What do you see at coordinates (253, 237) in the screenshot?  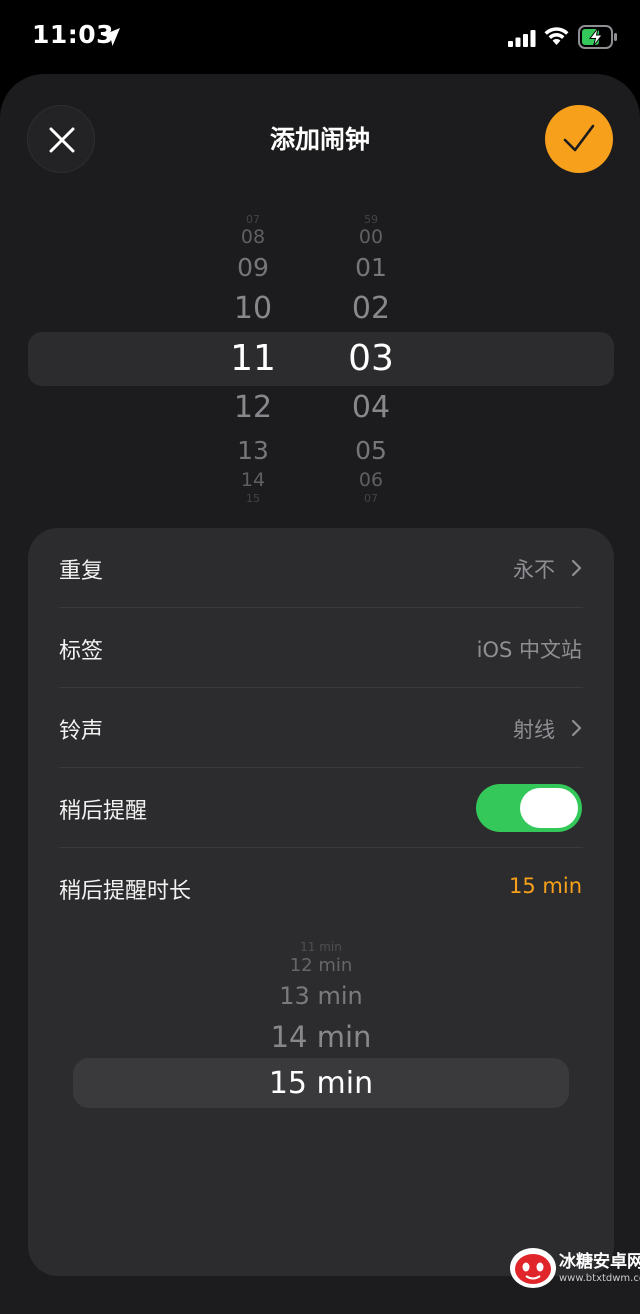 I see `hour-option: 08` at bounding box center [253, 237].